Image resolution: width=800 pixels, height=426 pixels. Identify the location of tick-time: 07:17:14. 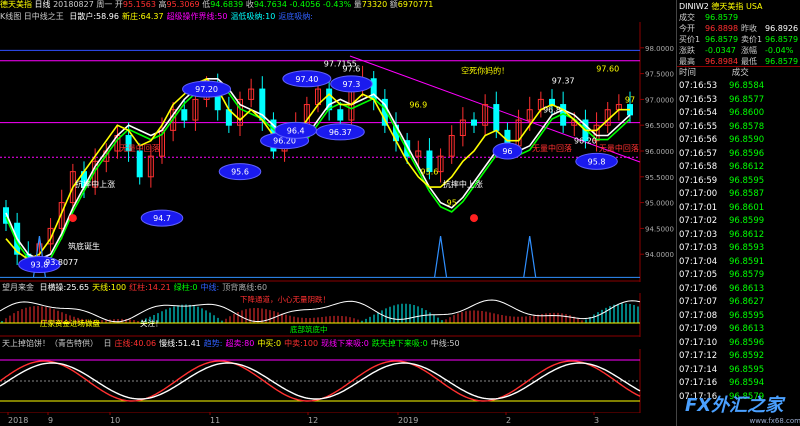
(698, 369).